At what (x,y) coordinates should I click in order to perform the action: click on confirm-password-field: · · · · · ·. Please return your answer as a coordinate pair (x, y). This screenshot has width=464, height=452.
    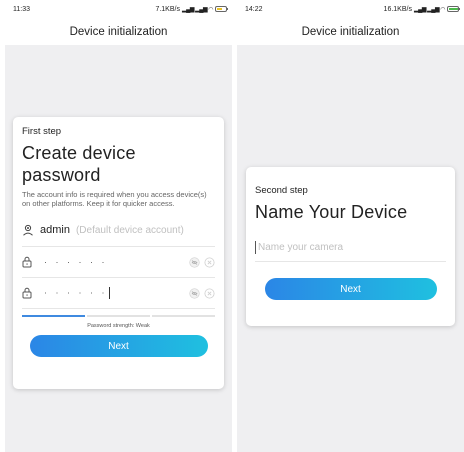
    Looking at the image, I should click on (118, 293).